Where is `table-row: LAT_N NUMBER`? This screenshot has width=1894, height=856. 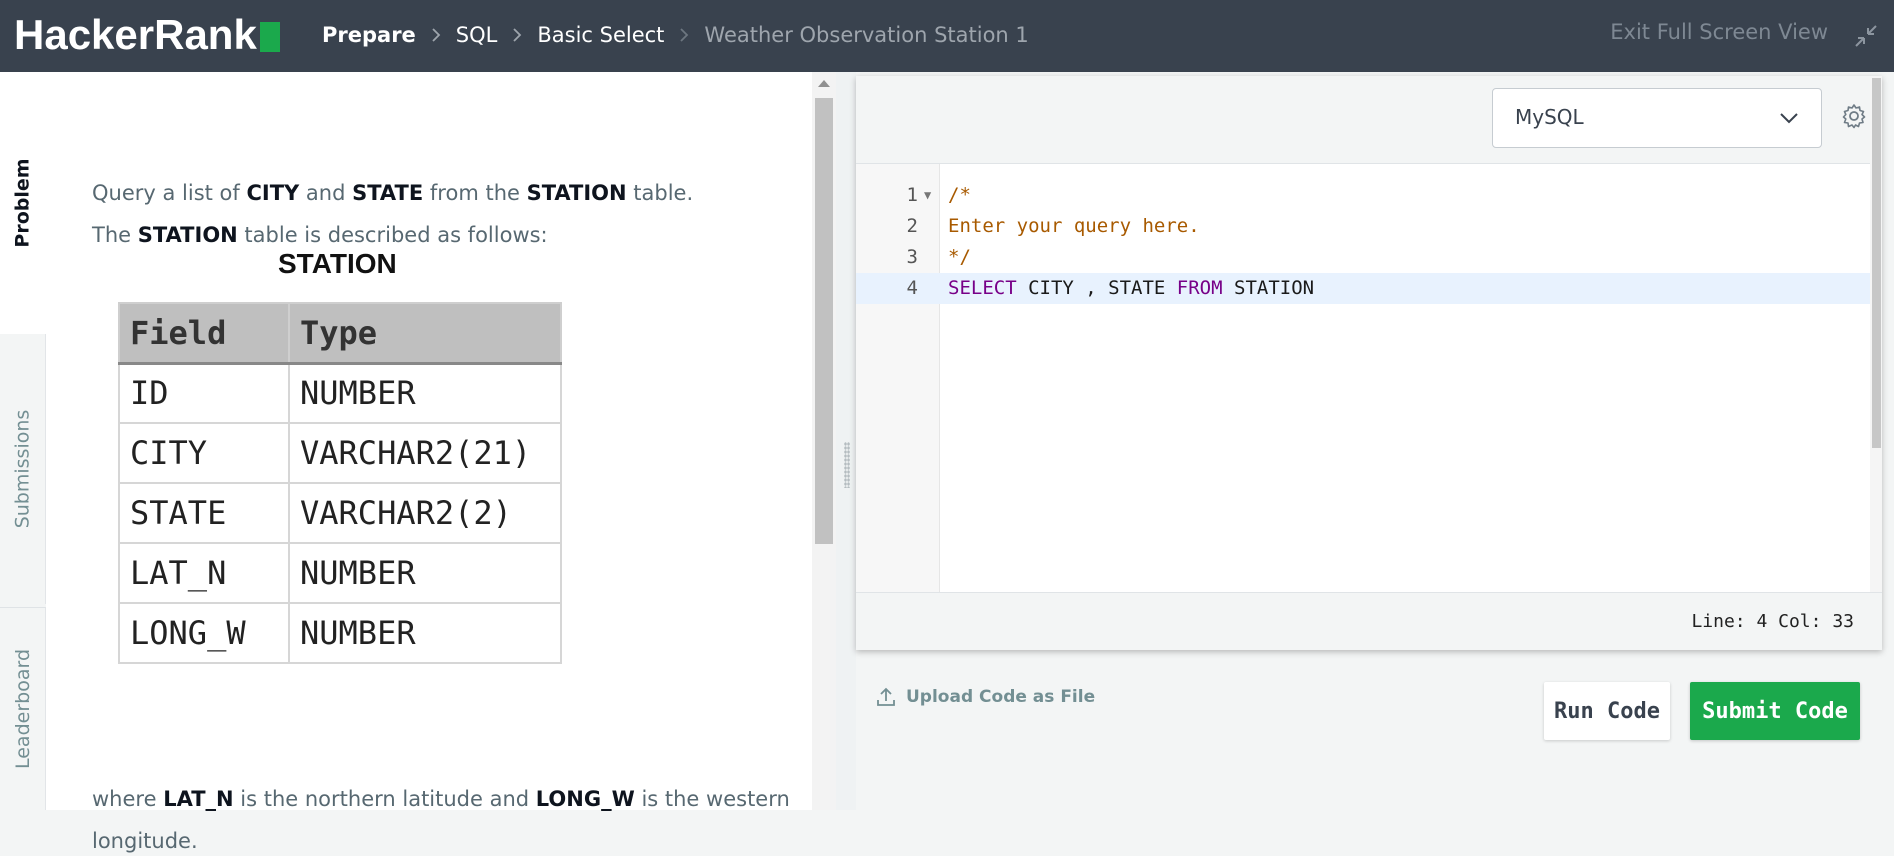 table-row: LAT_N NUMBER is located at coordinates (340, 573).